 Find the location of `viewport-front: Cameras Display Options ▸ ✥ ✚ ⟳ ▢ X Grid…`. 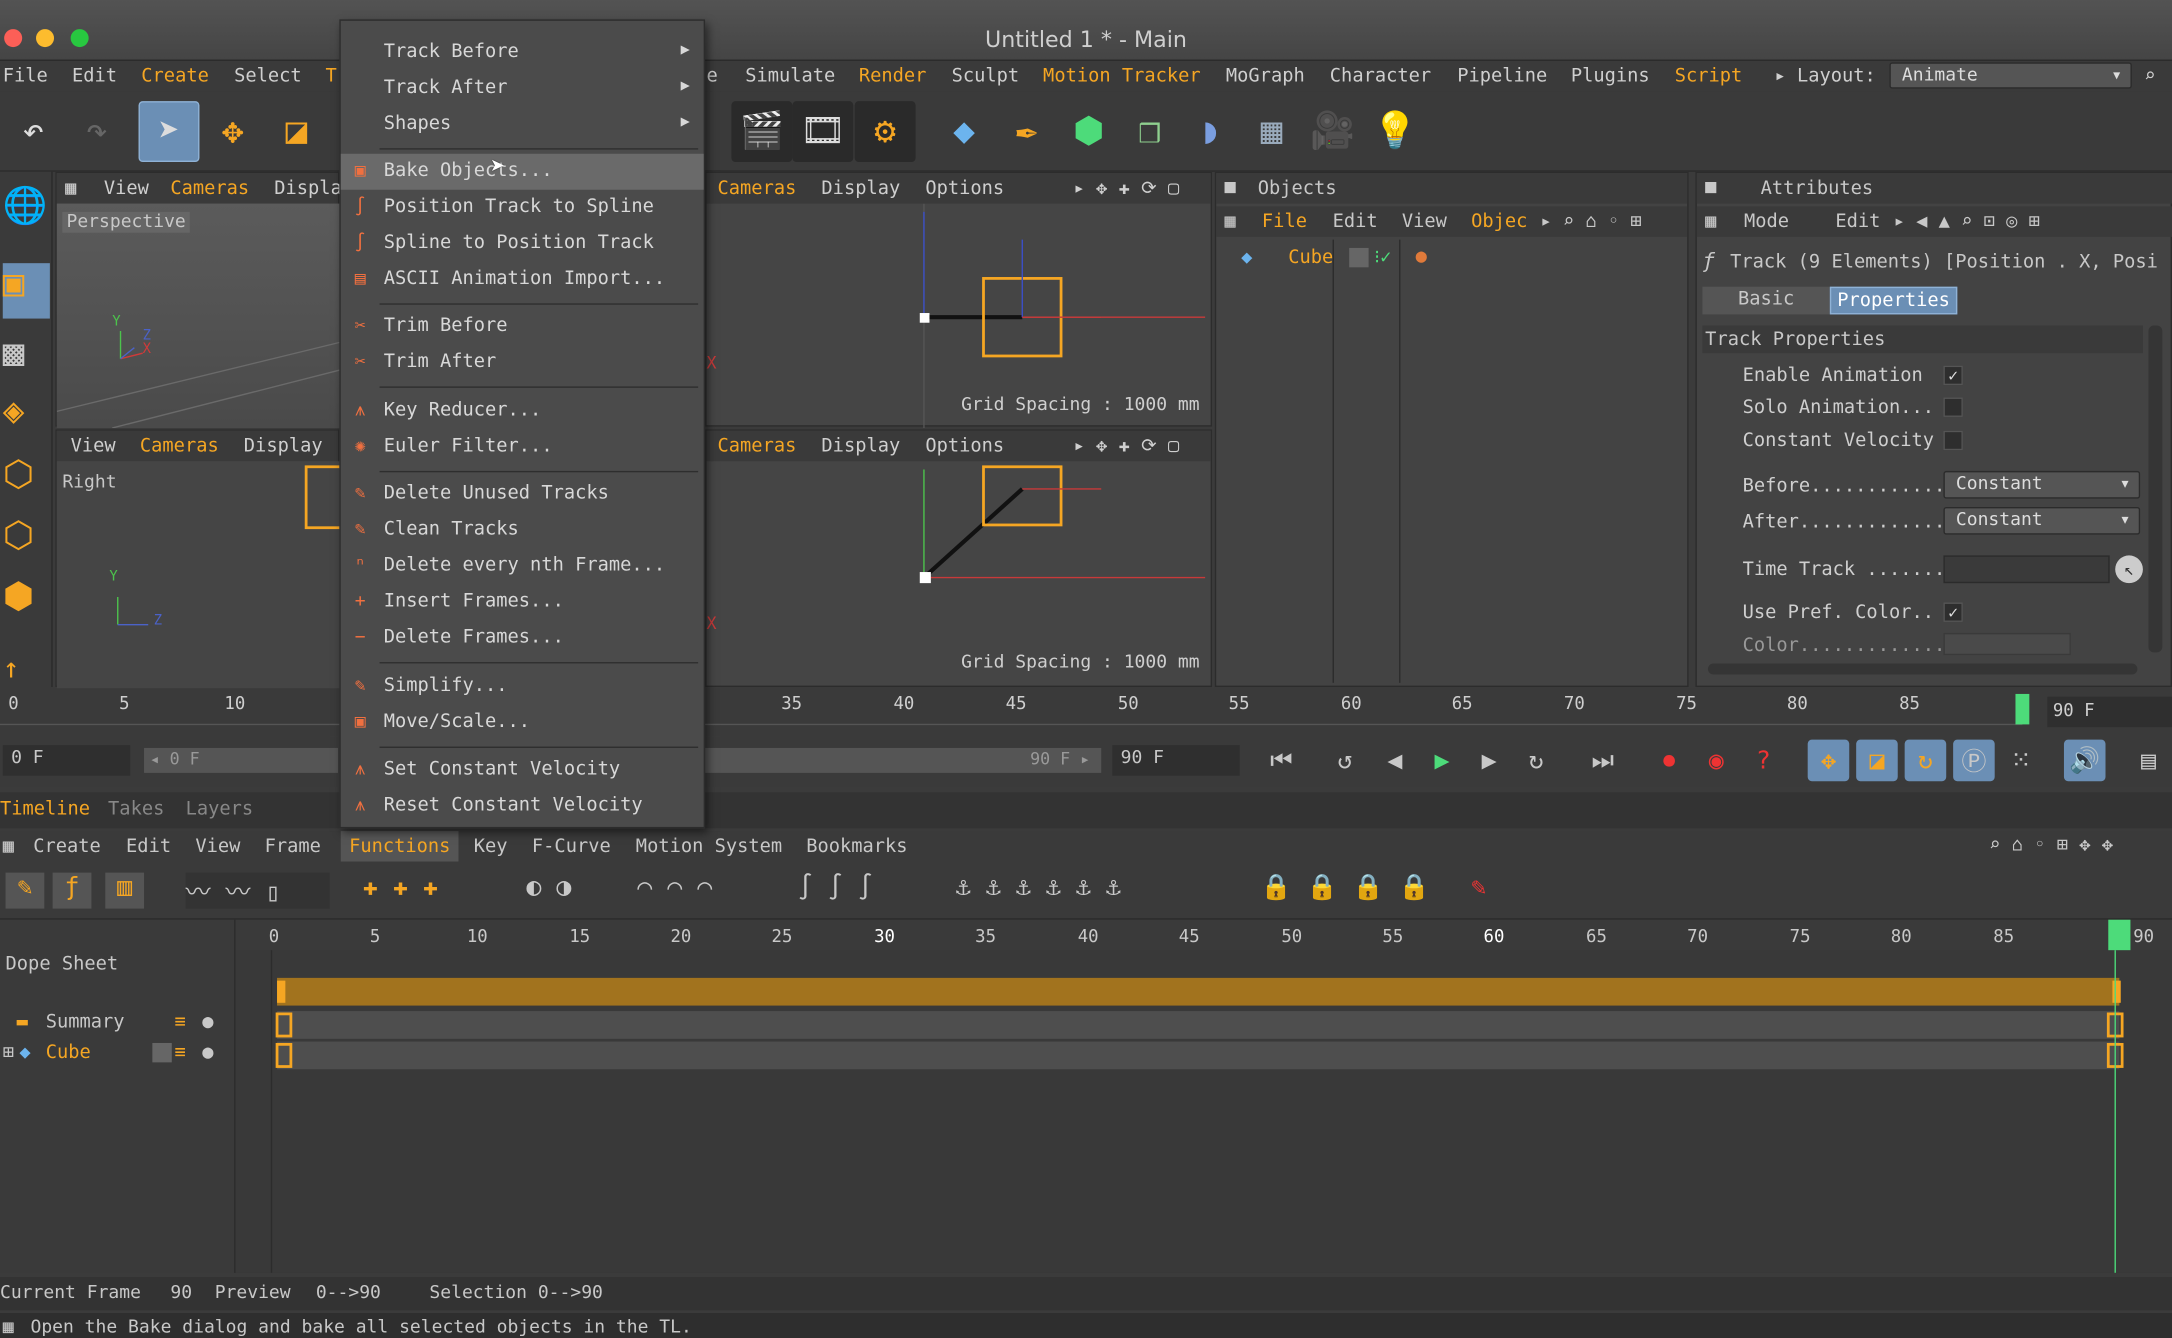

viewport-front: Cameras Display Options ▸ ✥ ✚ ⟳ ▢ X Grid… is located at coordinates (959, 558).